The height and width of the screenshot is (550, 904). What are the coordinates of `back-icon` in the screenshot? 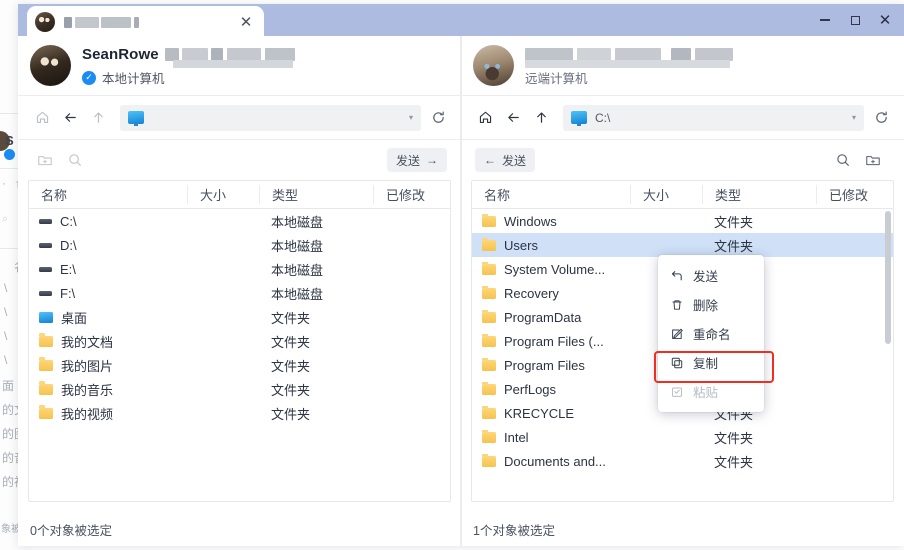 It's located at (70, 118).